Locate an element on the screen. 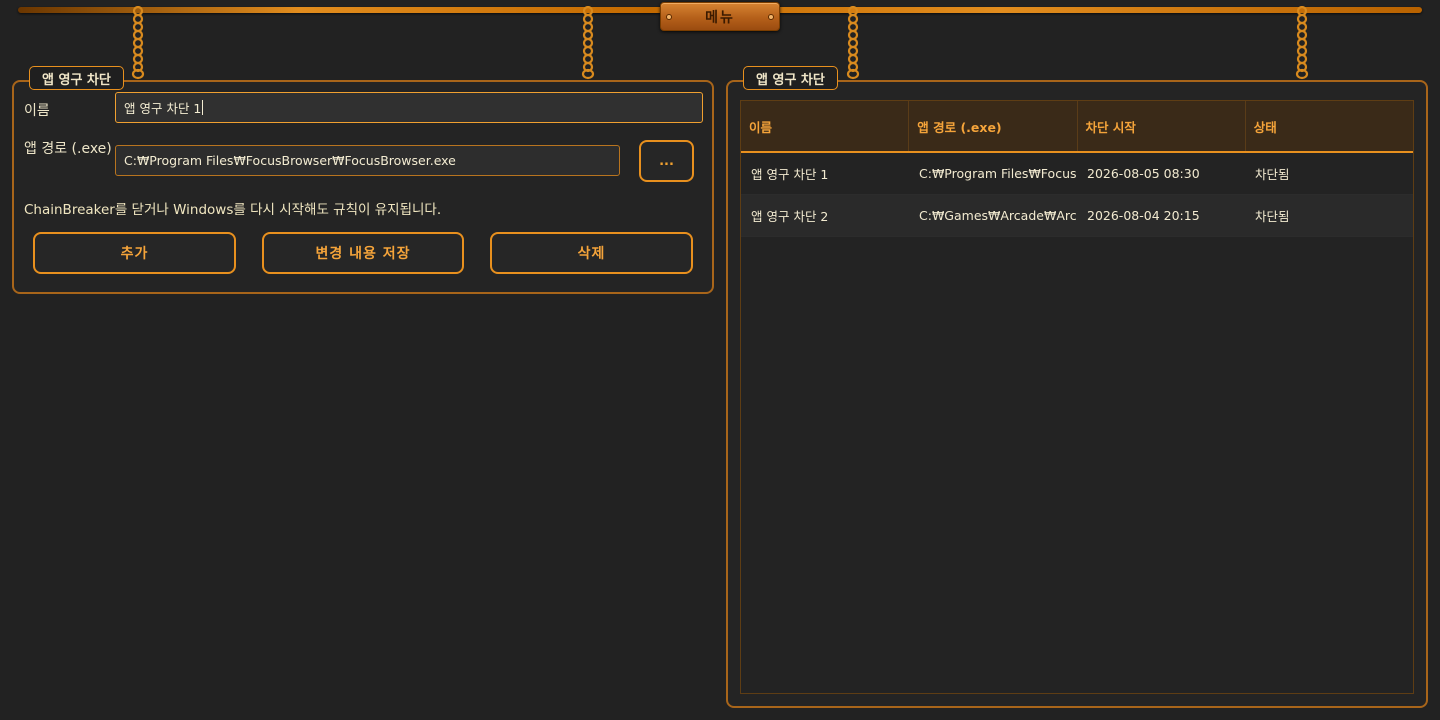  cell-name: 앱 영구 차단 2 is located at coordinates (790, 216).